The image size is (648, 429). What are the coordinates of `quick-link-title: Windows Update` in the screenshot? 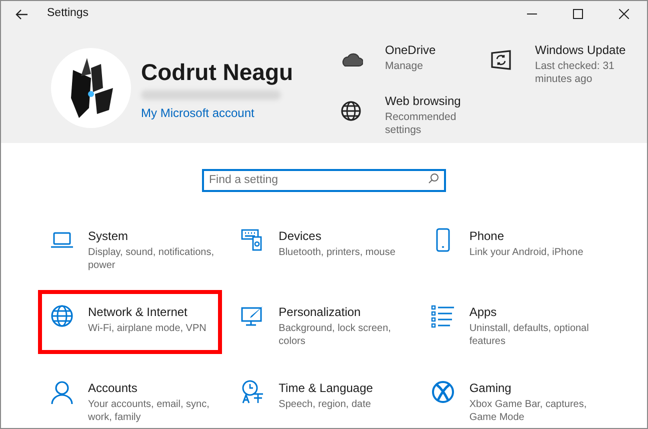 It's located at (585, 50).